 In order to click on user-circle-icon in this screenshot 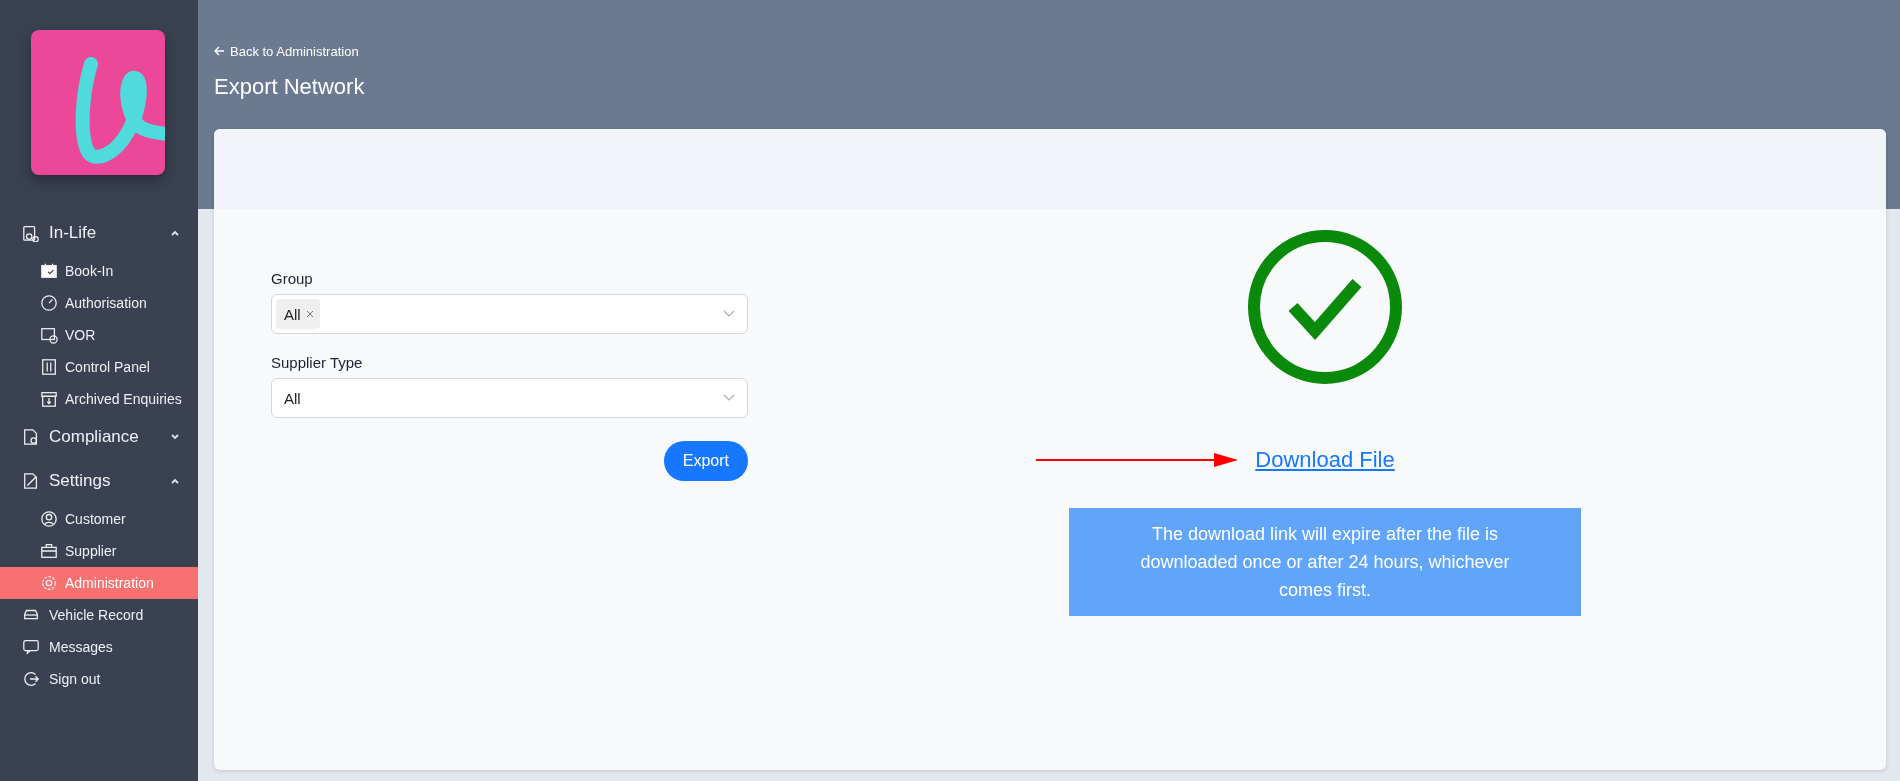, I will do `click(49, 519)`.